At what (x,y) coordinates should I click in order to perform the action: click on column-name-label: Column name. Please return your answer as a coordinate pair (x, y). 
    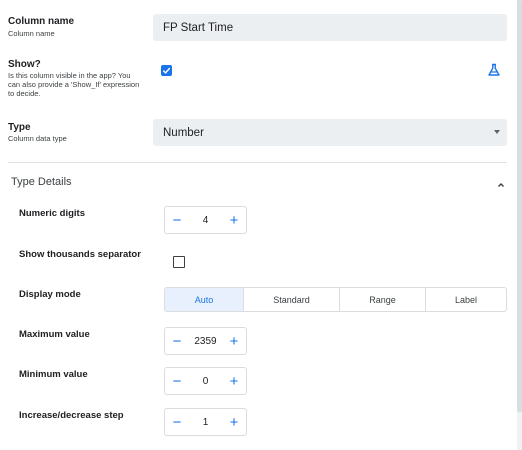
    Looking at the image, I should click on (41, 21).